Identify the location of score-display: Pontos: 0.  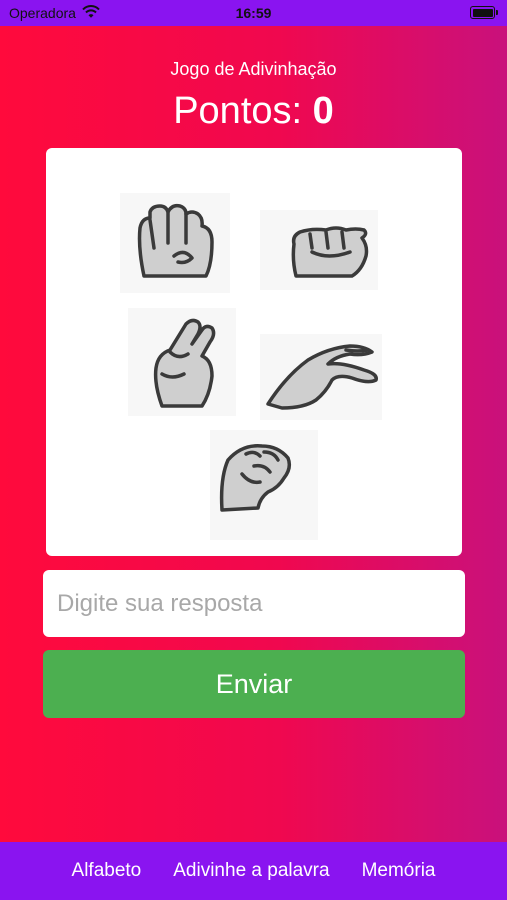
(253, 111).